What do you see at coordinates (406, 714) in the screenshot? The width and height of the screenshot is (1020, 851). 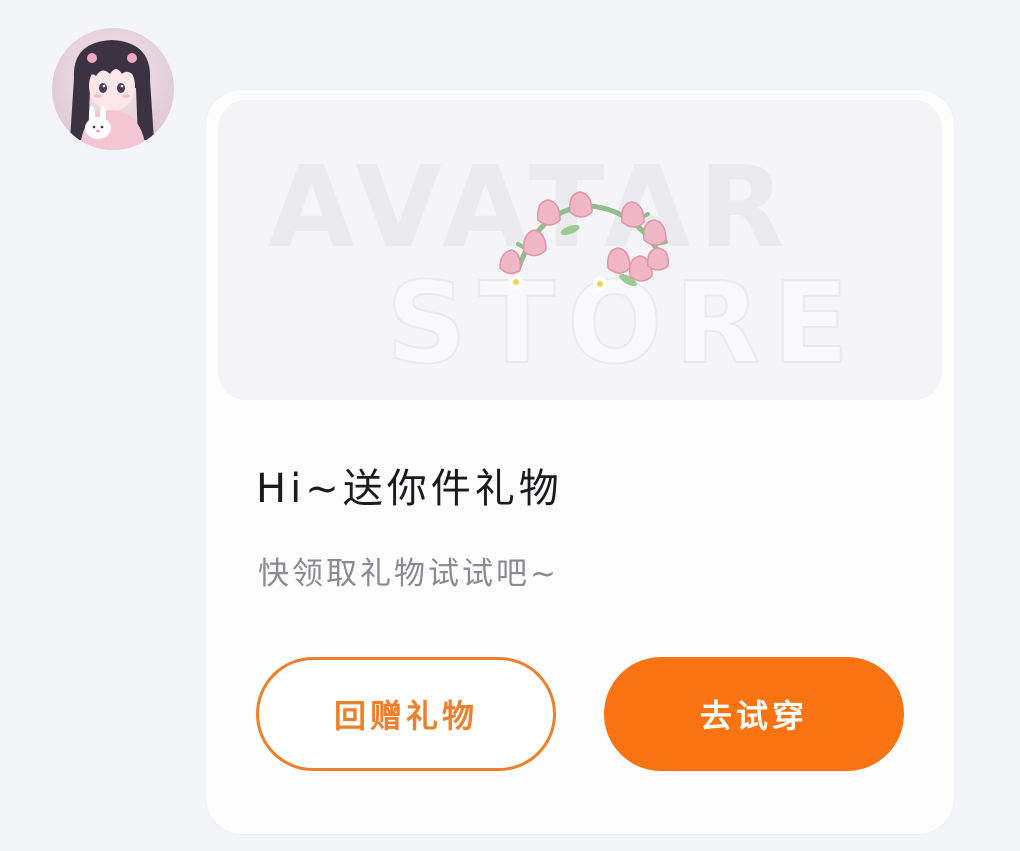 I see `return-gift-button: 回赠礼物` at bounding box center [406, 714].